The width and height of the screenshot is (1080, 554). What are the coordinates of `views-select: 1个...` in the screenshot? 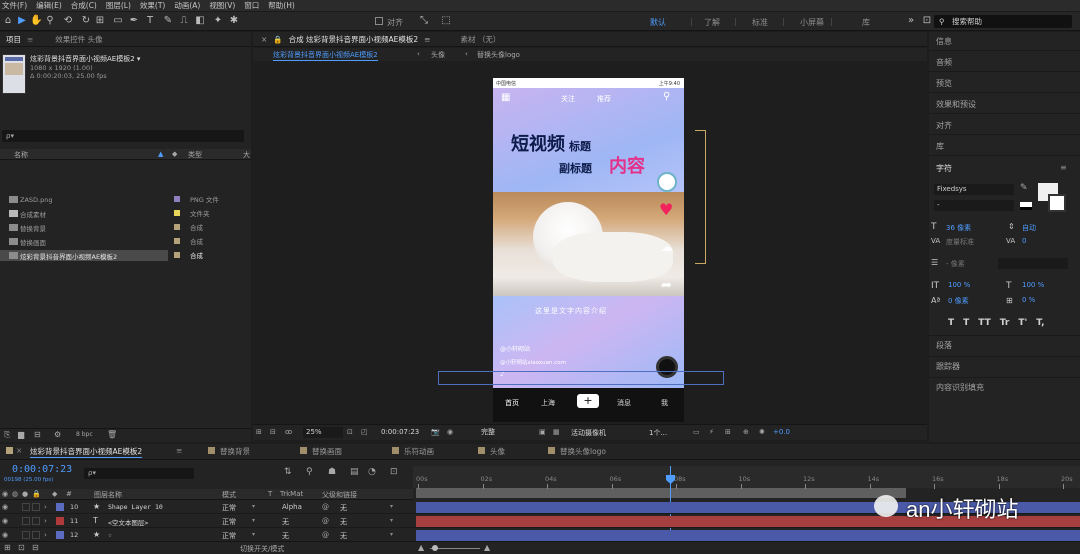 It's located at (658, 433).